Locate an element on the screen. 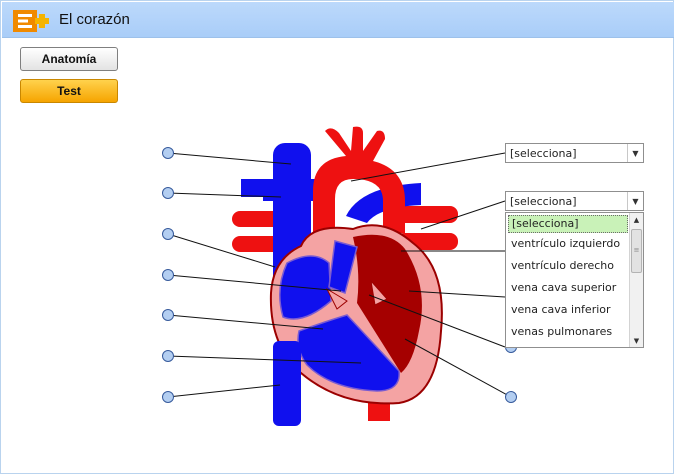 The height and width of the screenshot is (474, 674). scrollbar-thumb: ≡ is located at coordinates (636, 251).